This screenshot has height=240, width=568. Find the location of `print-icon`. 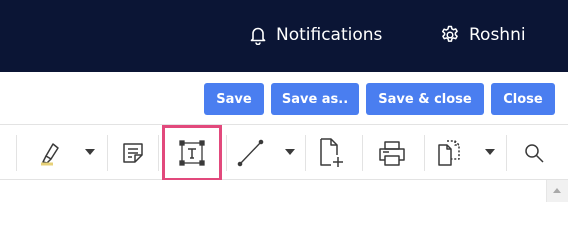

print-icon is located at coordinates (392, 153).